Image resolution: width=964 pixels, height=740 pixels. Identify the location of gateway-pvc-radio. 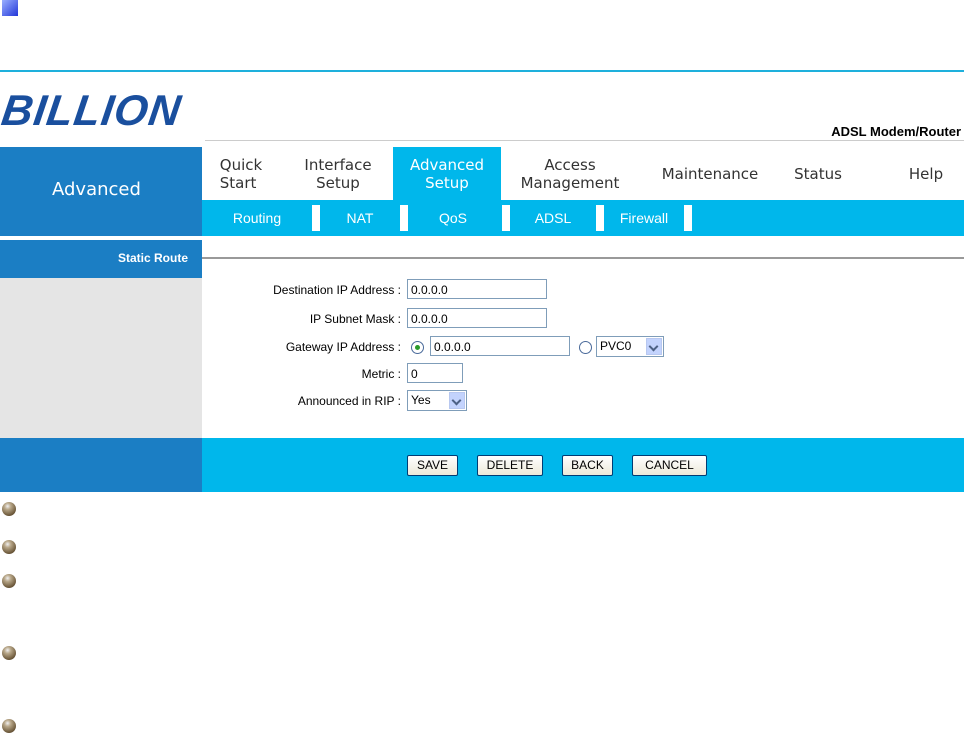
(585, 347).